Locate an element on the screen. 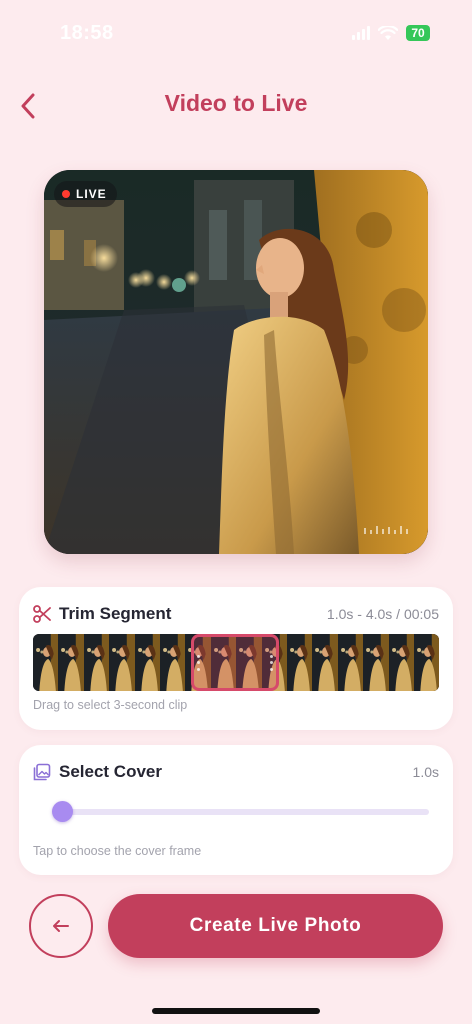  trim-handle-right is located at coordinates (271, 662).